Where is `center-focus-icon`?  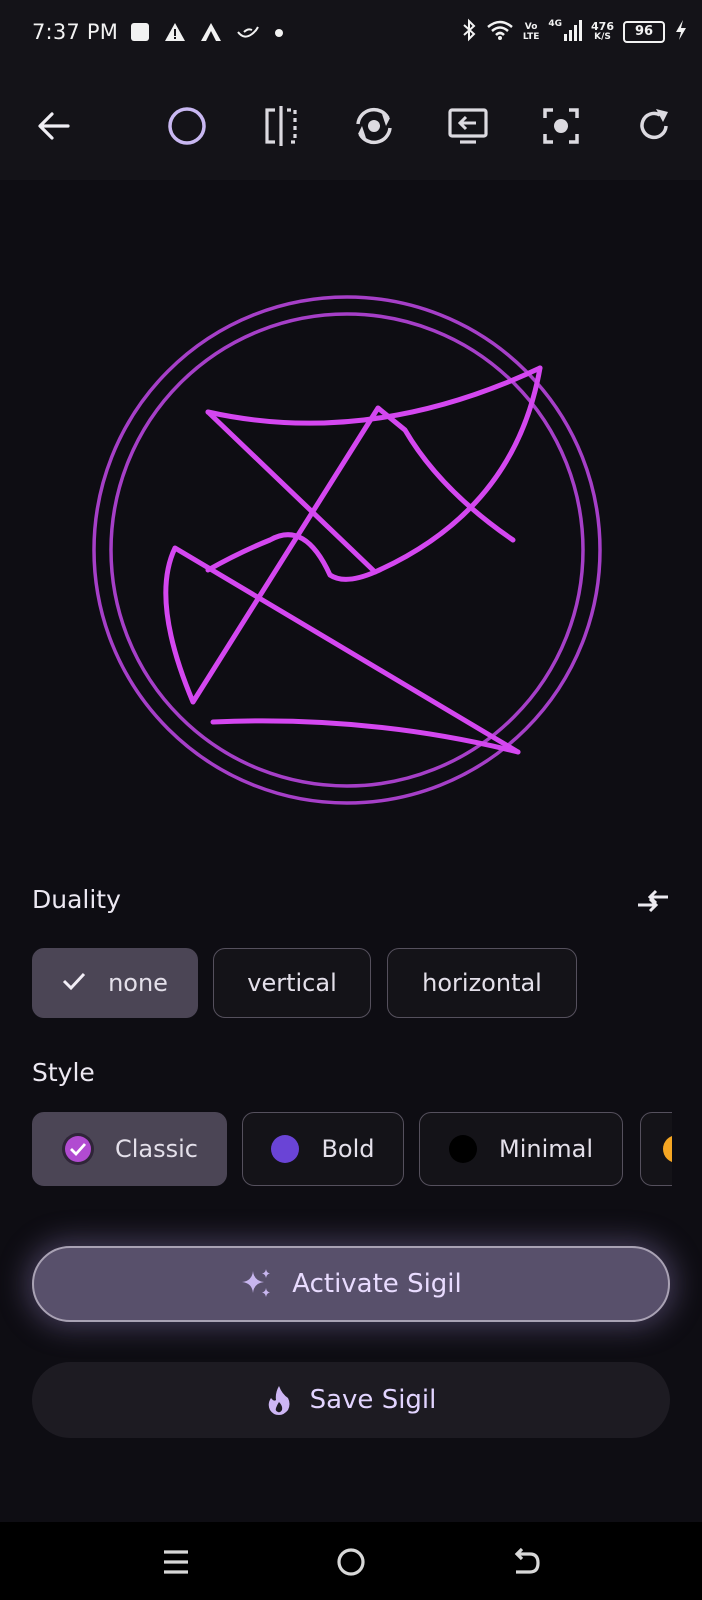 center-focus-icon is located at coordinates (561, 126).